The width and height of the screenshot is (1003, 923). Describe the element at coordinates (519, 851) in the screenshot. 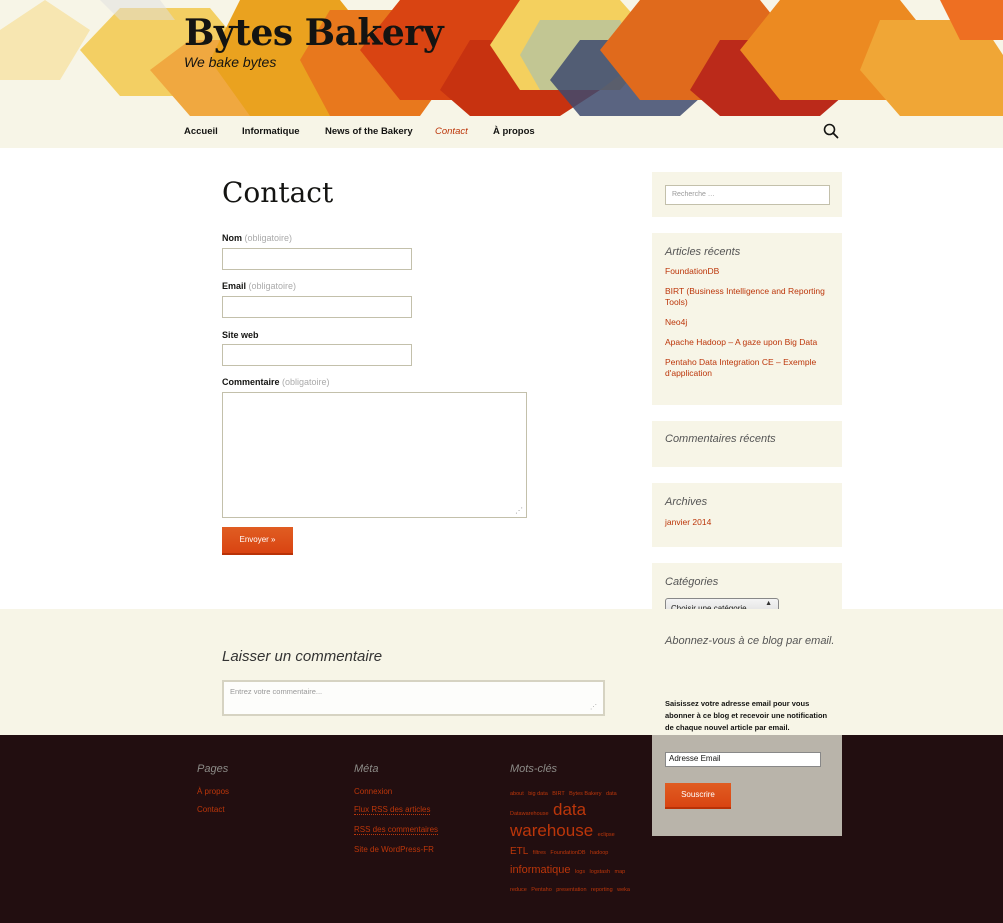

I see `tag-link: ETL` at that location.